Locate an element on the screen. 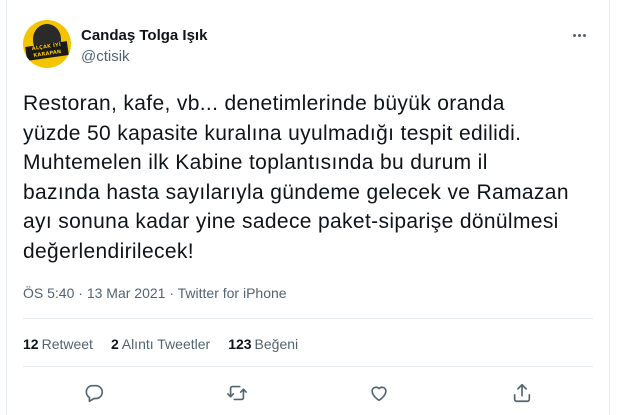 The width and height of the screenshot is (625, 415). share-button is located at coordinates (522, 393).